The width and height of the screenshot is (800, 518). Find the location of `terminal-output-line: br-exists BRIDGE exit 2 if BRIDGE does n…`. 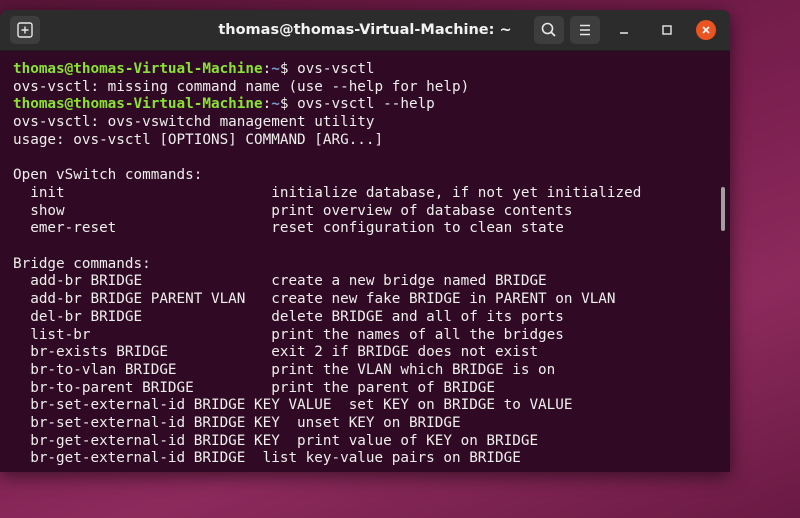

terminal-output-line: br-exists BRIDGE exit 2 if BRIDGE does n… is located at coordinates (276, 352).